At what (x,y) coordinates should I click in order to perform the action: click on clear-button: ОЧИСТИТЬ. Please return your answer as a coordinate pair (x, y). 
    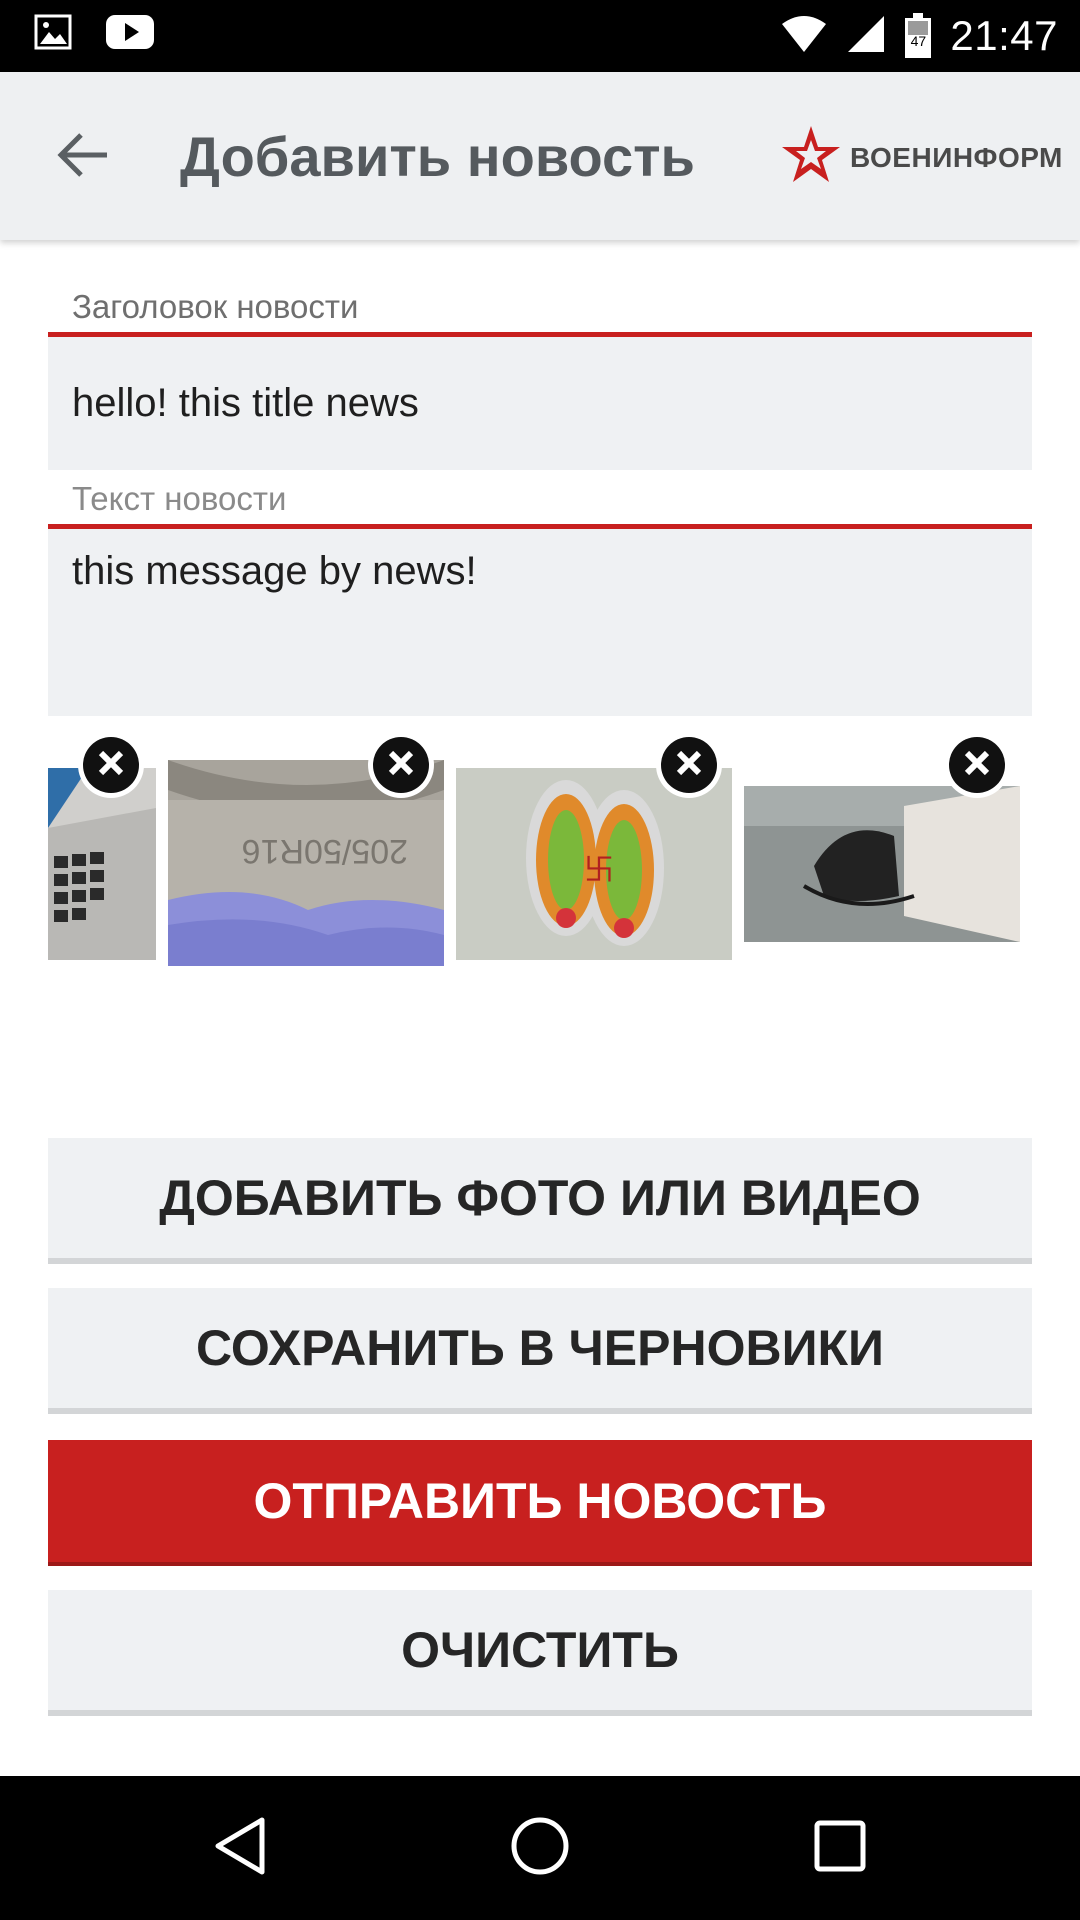
    Looking at the image, I should click on (540, 1653).